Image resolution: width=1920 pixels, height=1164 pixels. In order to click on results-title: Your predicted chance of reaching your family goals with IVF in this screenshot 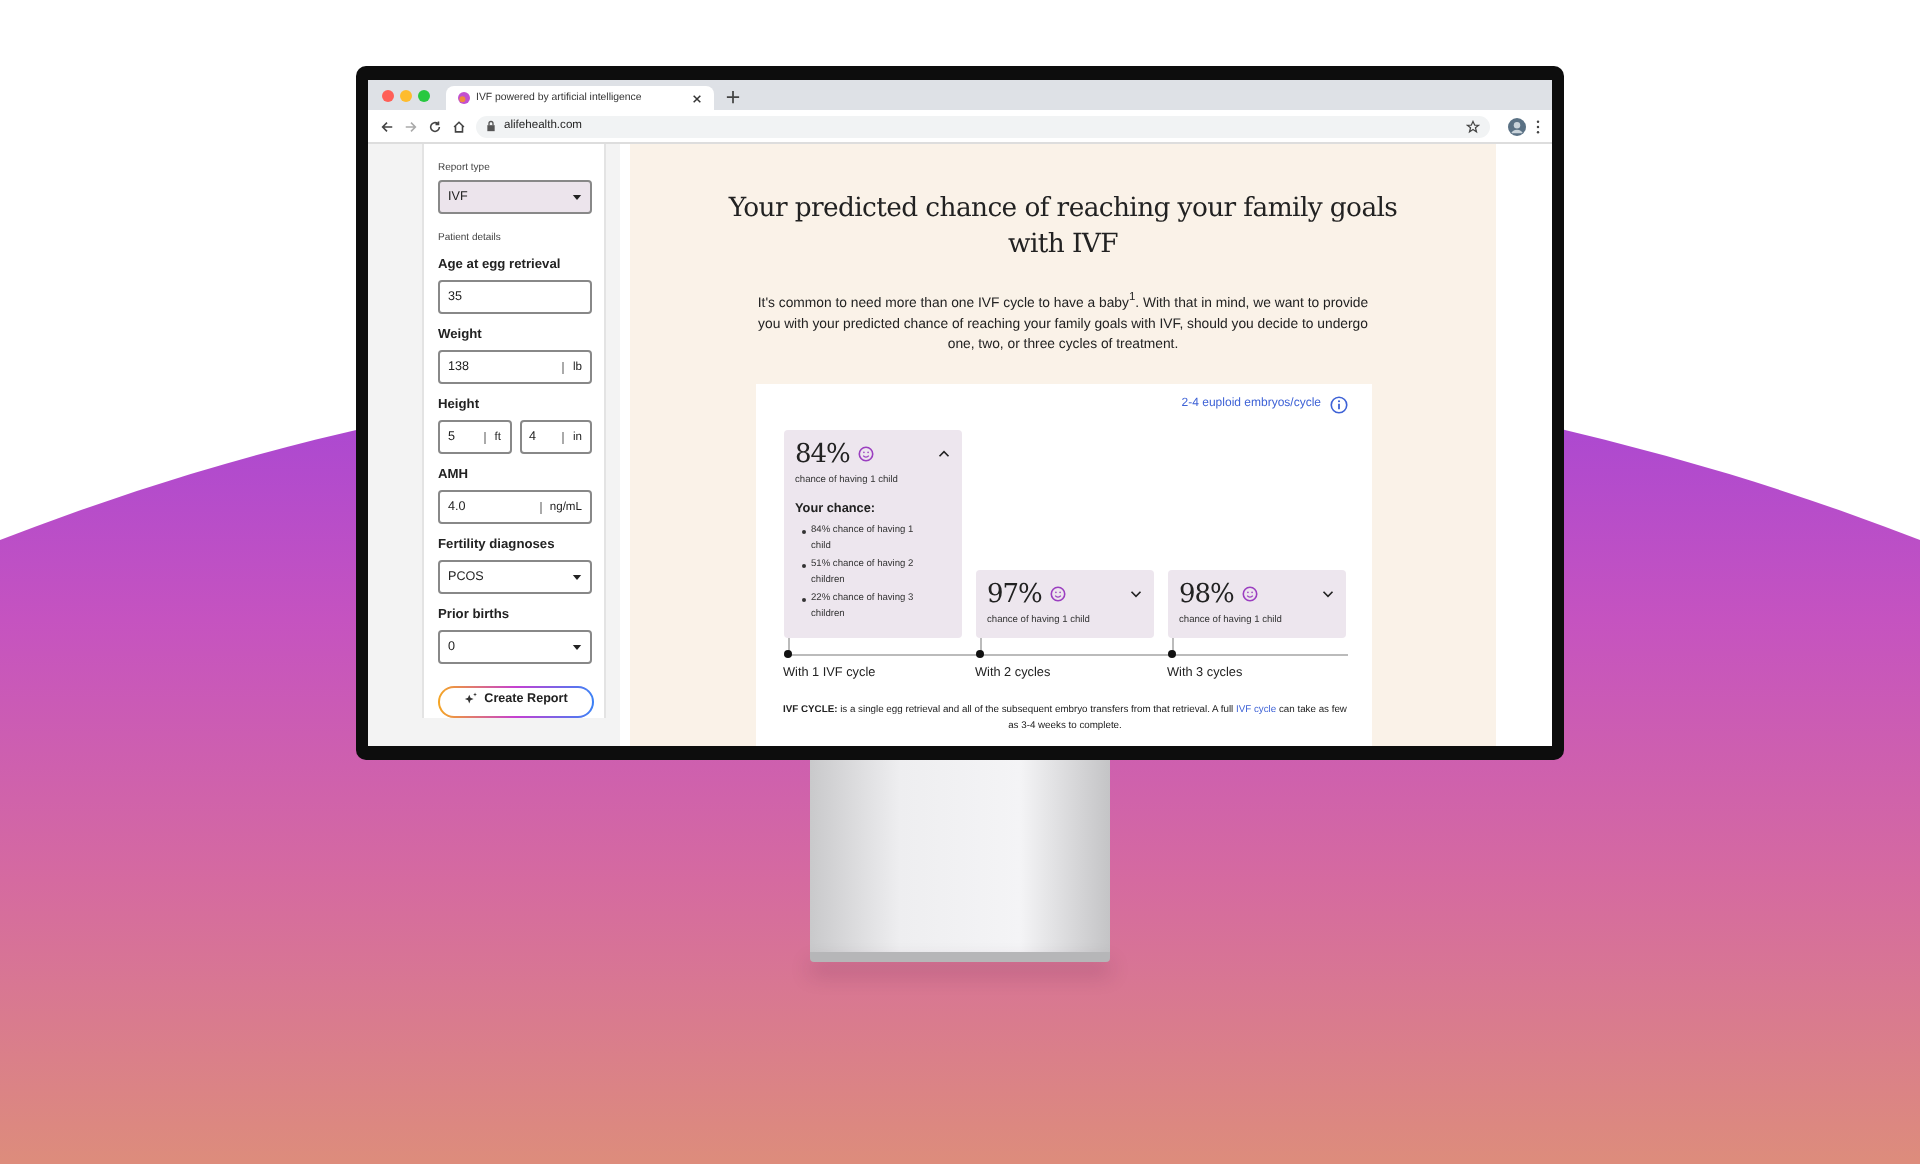, I will do `click(1063, 228)`.